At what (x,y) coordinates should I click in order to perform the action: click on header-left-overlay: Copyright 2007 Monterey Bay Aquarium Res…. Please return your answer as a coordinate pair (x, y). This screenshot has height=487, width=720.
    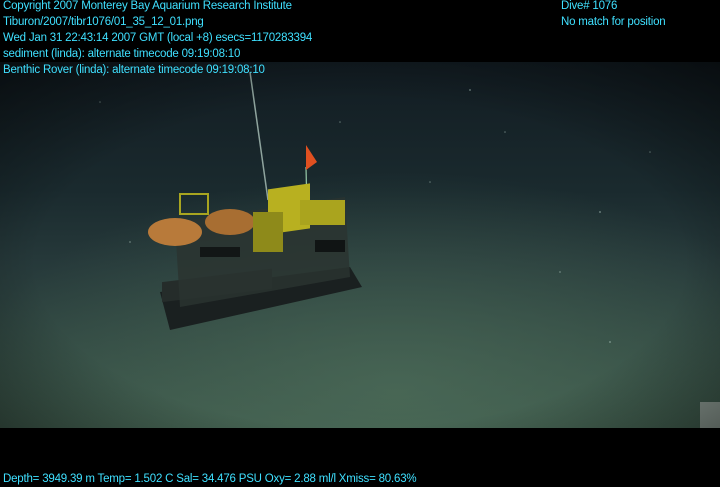
    Looking at the image, I should click on (157, 39).